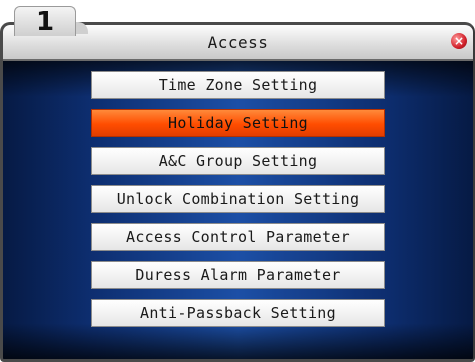 This screenshot has height=362, width=475. I want to click on menu-item-unlock-combination-setting: Unlock Combination Setting, so click(238, 199).